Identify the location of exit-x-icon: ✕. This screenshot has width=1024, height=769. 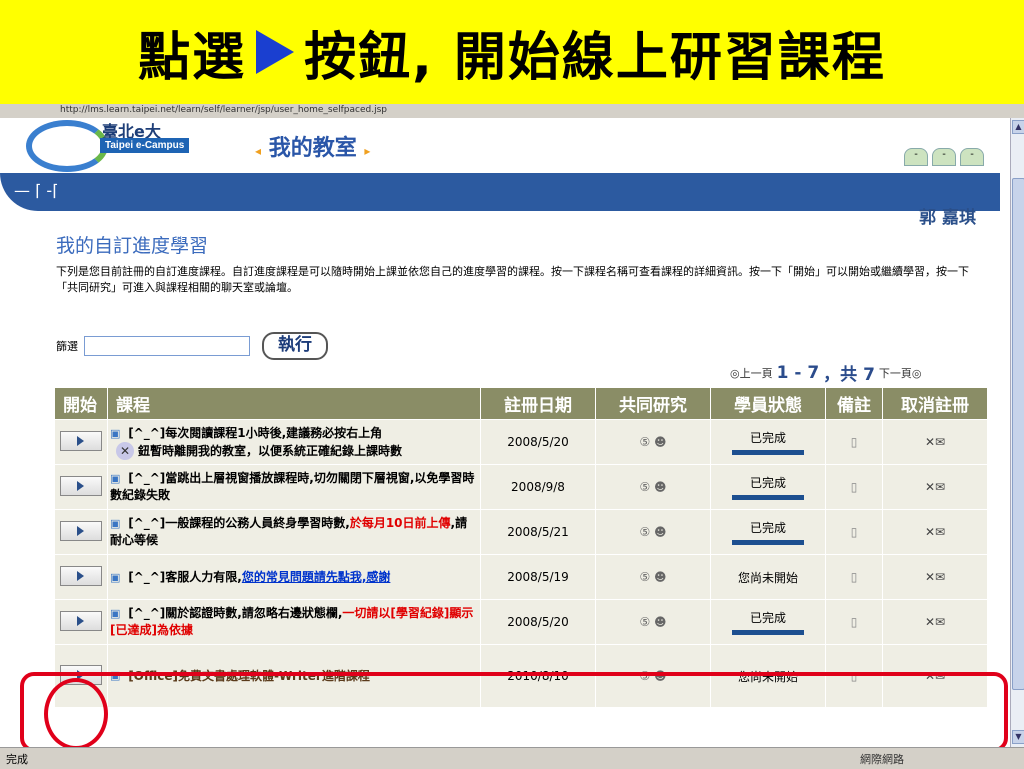
(125, 450).